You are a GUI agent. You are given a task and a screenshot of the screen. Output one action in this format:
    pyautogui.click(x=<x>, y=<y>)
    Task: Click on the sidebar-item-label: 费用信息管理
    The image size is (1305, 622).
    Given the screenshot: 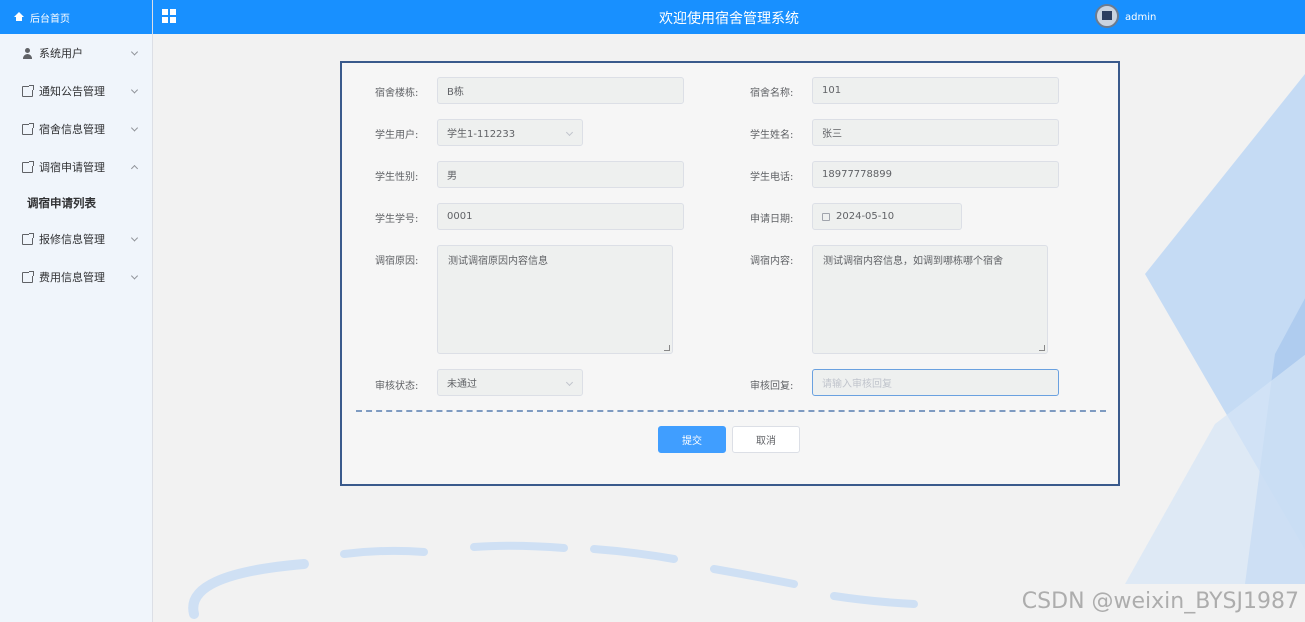 What is the action you would take?
    pyautogui.click(x=72, y=277)
    